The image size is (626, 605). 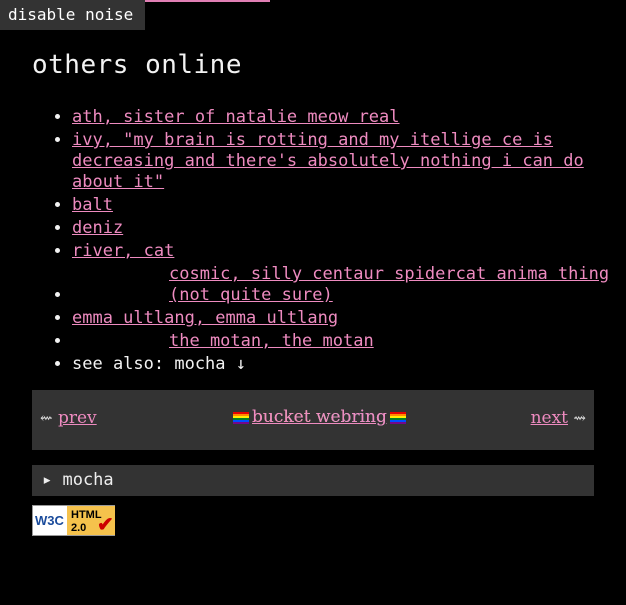 What do you see at coordinates (236, 117) in the screenshot?
I see `person-link: ath, sister of natalie meow real` at bounding box center [236, 117].